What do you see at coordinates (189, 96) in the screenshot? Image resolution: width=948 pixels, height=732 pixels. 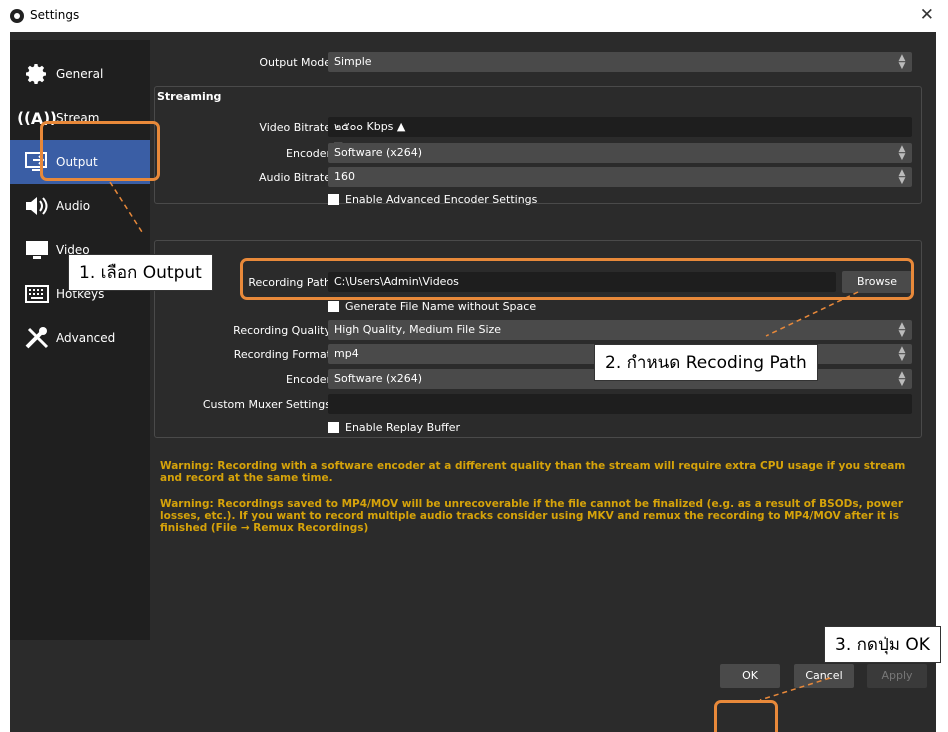 I see `streaming-group-title: Streaming` at bounding box center [189, 96].